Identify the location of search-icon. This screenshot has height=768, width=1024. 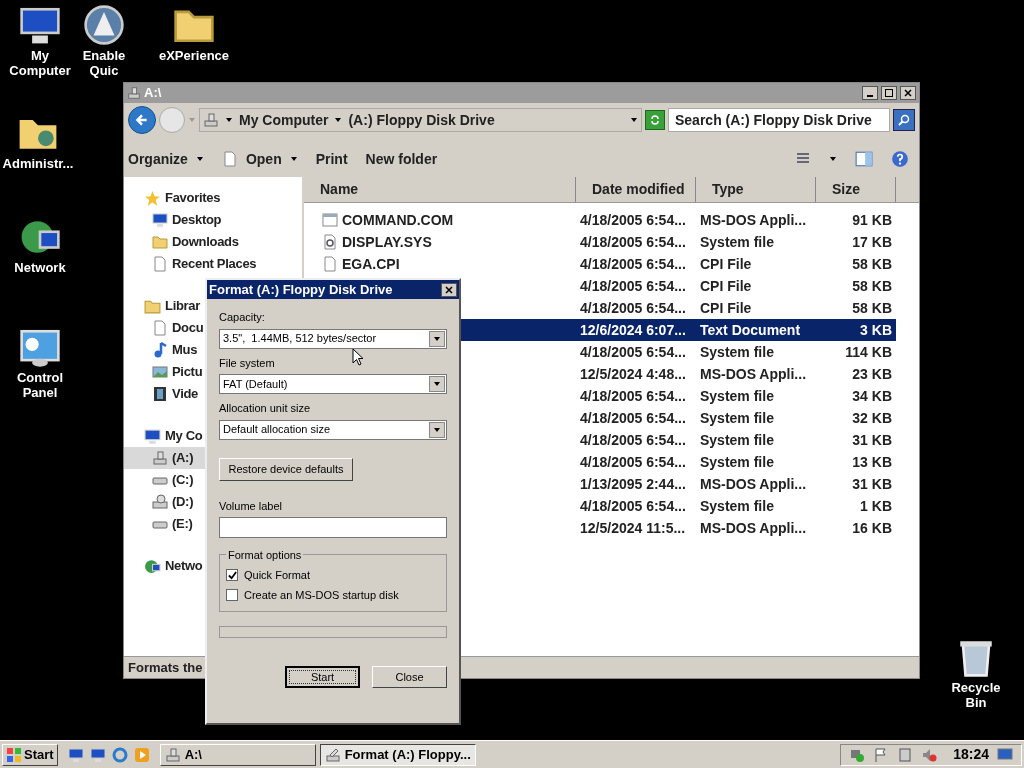
(904, 120).